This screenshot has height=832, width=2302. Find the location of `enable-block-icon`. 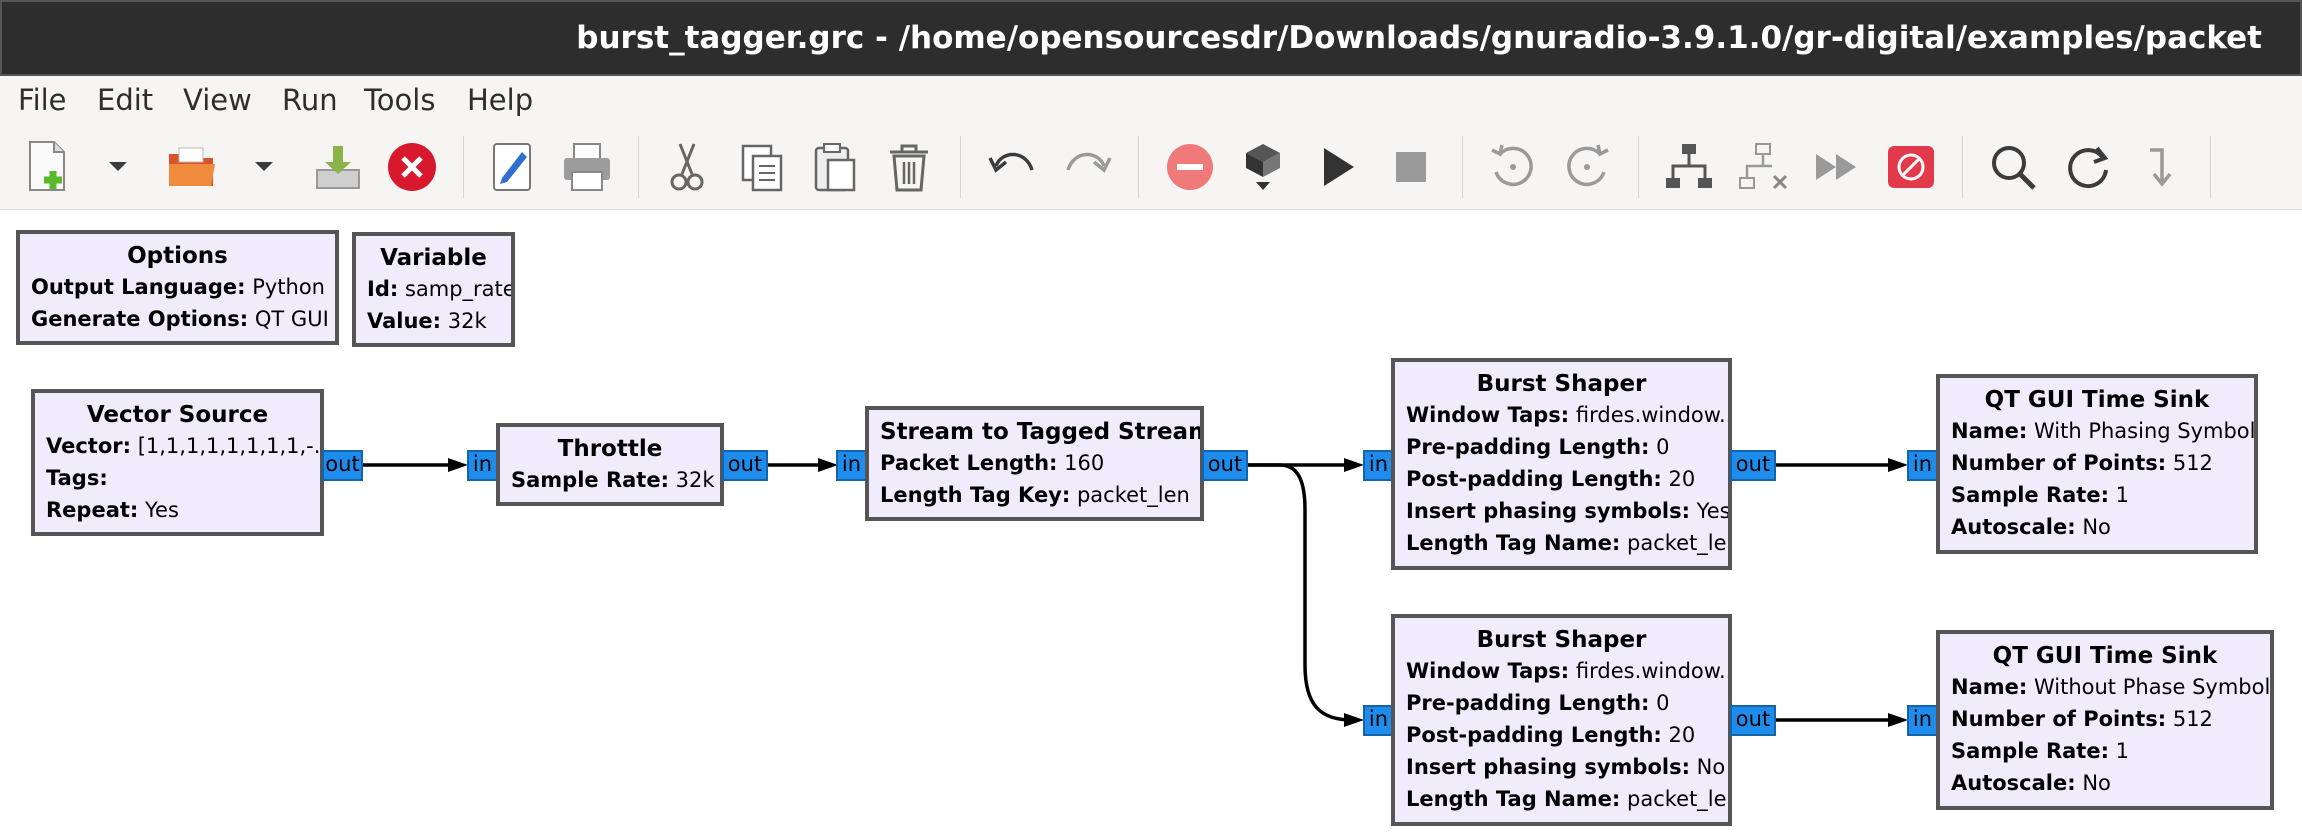

enable-block-icon is located at coordinates (1689, 167).